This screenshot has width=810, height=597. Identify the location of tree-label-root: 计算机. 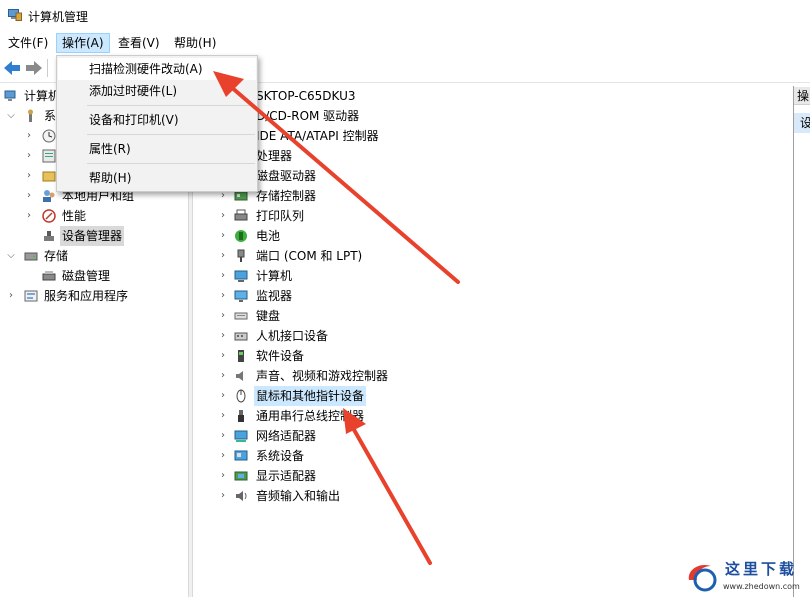
(42, 96).